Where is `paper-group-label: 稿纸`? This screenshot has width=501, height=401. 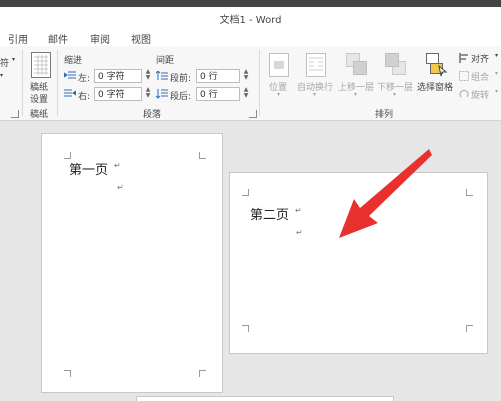 paper-group-label: 稿纸 is located at coordinates (39, 115).